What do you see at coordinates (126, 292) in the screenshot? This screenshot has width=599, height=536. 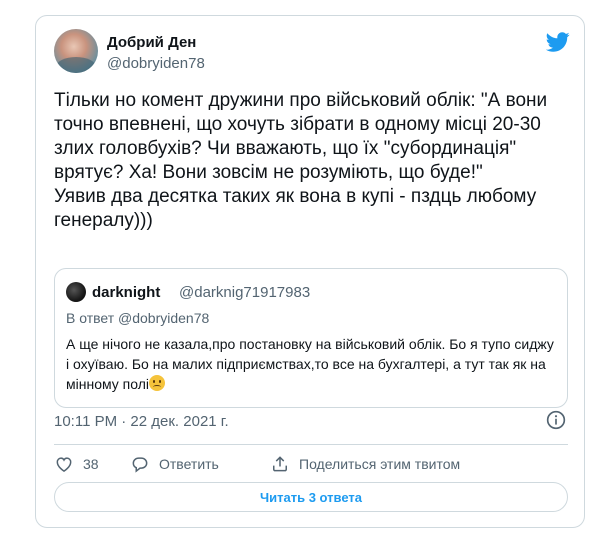 I see `quoted-author-display-name: darknight` at bounding box center [126, 292].